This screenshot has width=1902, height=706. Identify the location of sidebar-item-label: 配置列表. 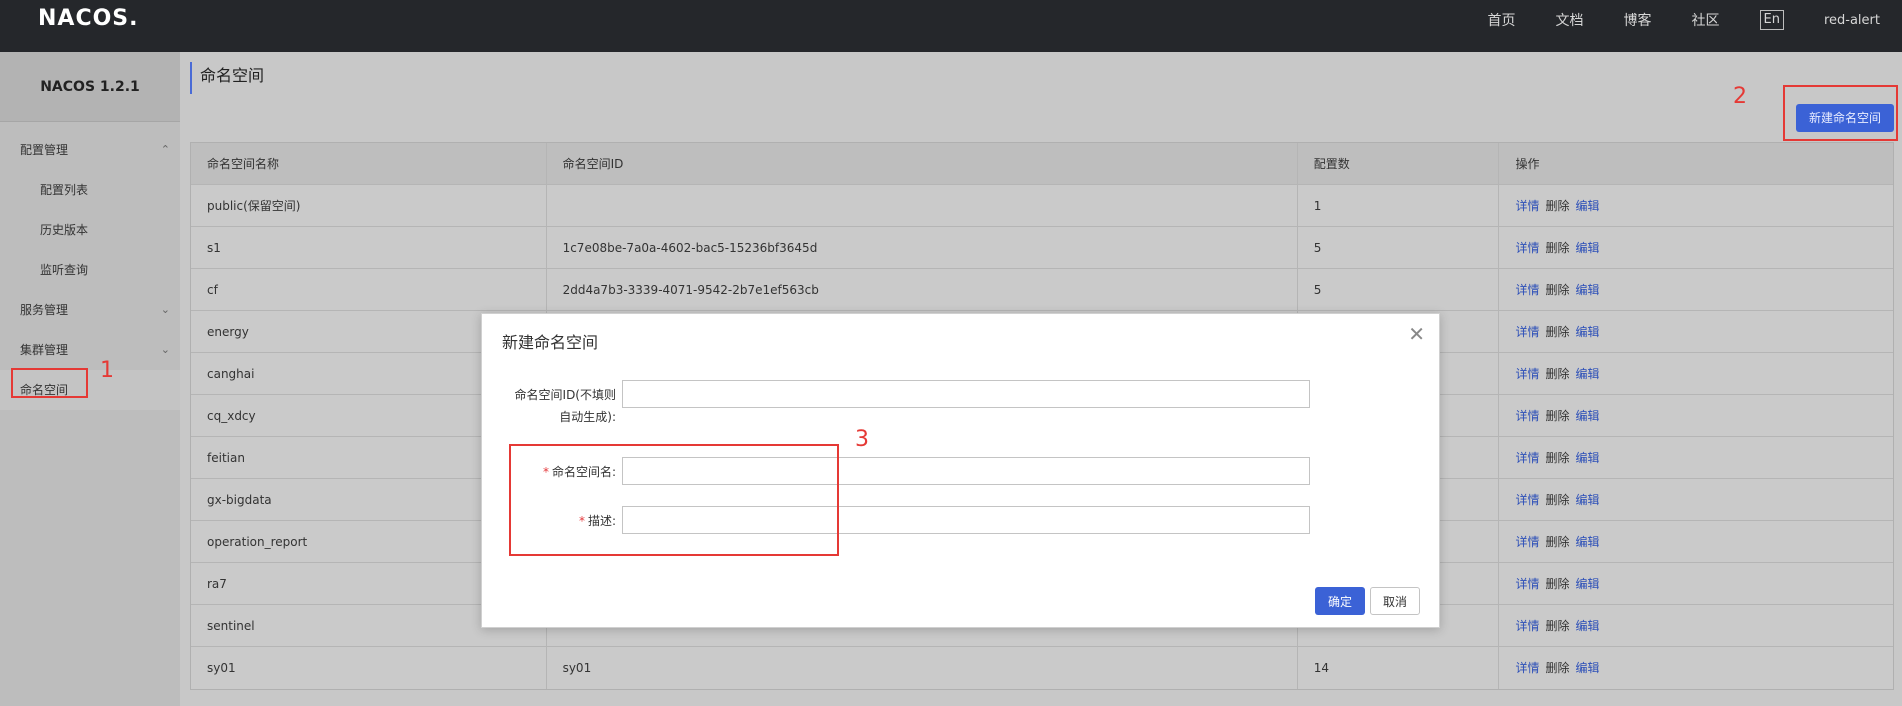
(64, 190).